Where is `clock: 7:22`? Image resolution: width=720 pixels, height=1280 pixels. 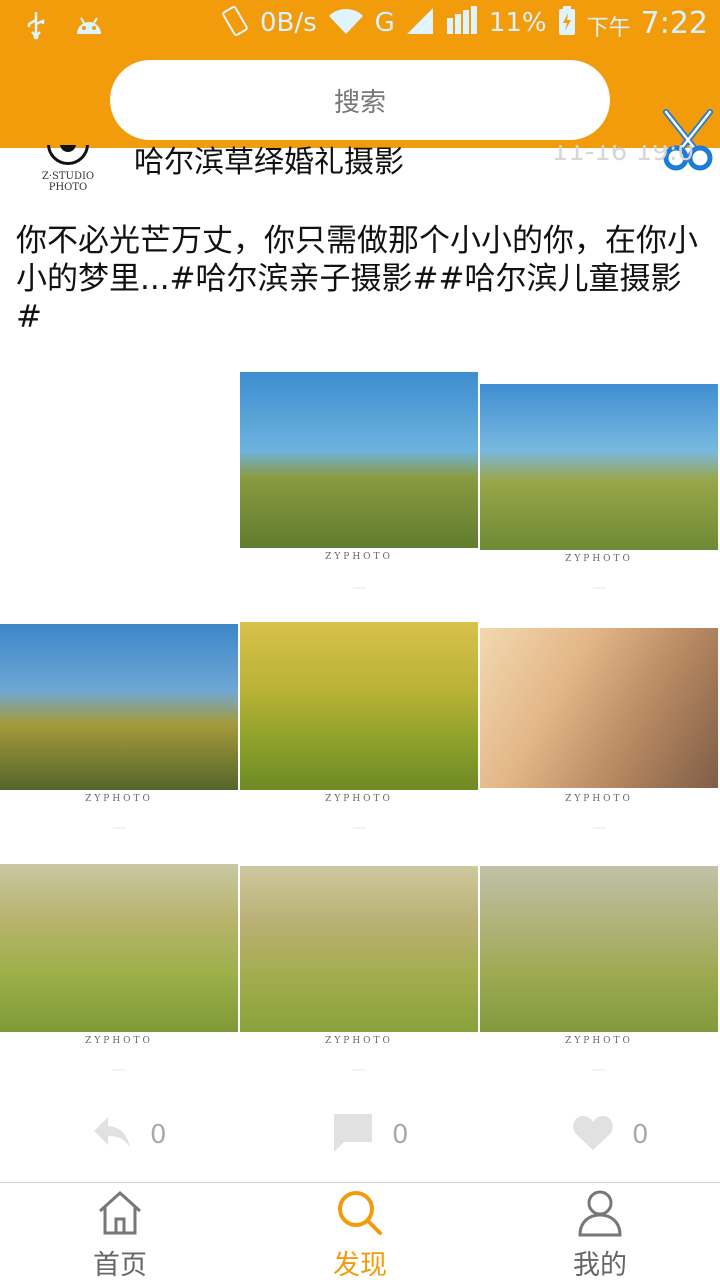 clock: 7:22 is located at coordinates (674, 23).